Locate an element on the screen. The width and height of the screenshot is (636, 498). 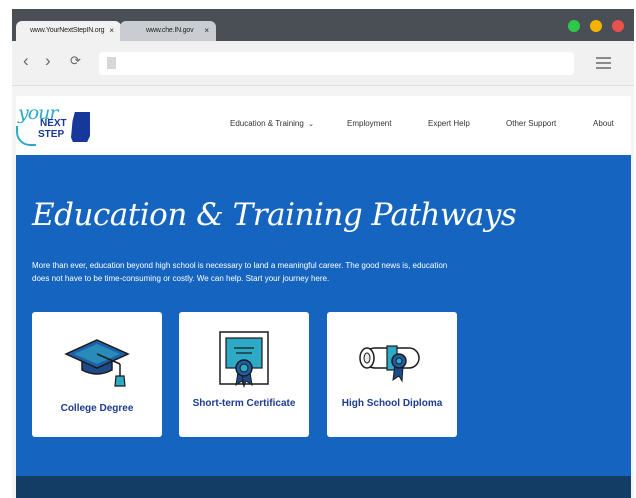
graduation-cap-icon is located at coordinates (97, 363).